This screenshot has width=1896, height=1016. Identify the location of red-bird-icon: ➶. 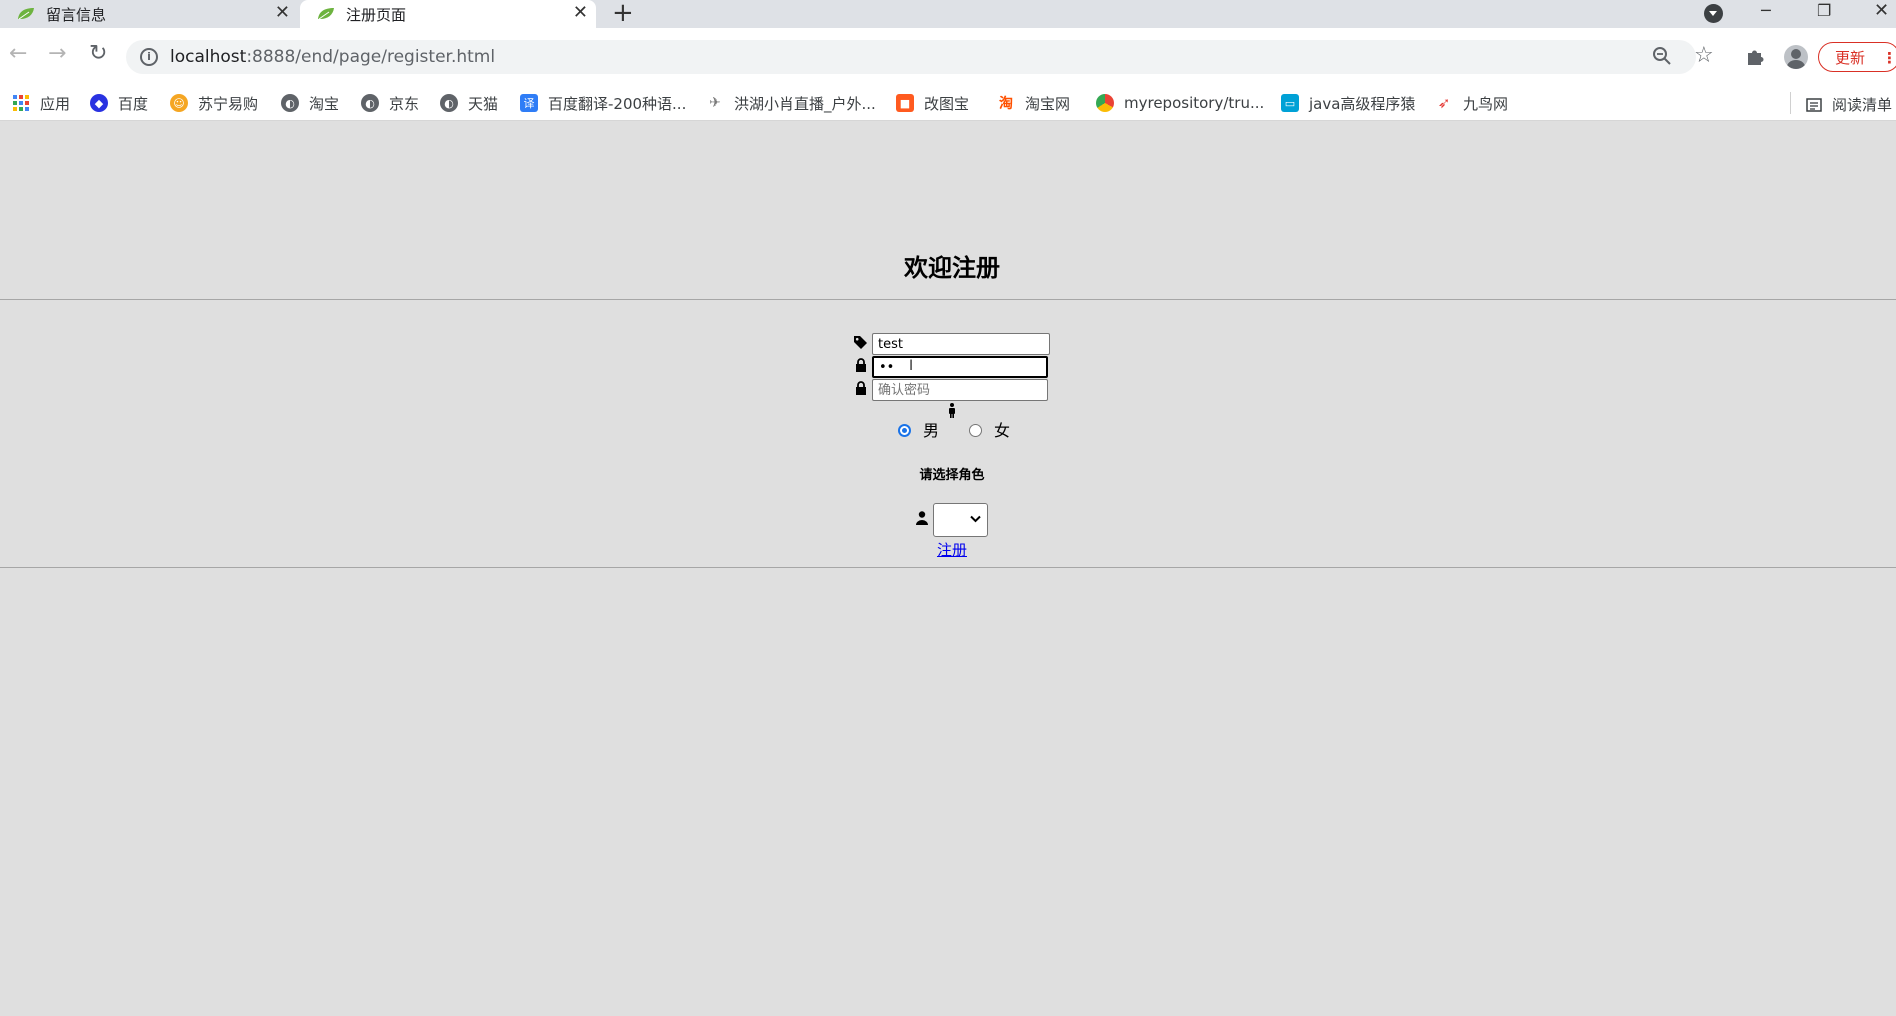
(1444, 103).